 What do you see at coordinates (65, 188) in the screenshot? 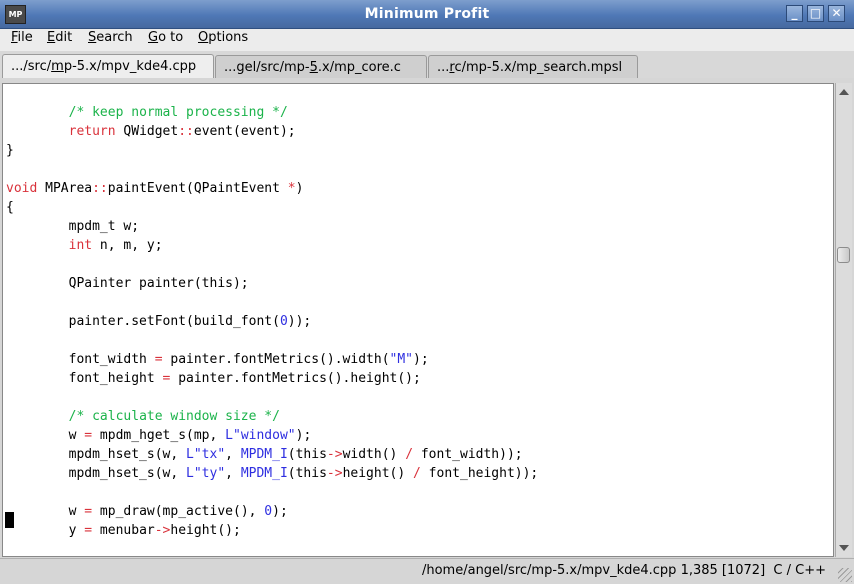
I see `code-token: MPArea` at bounding box center [65, 188].